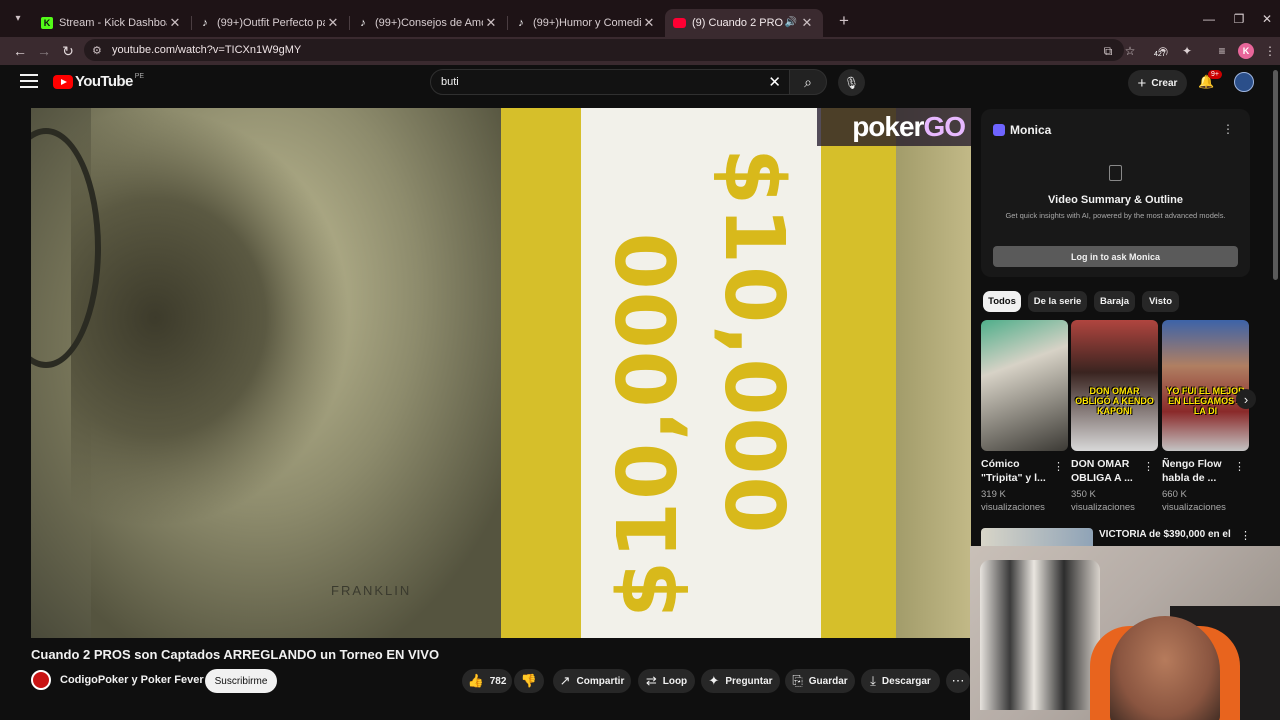 The image size is (1280, 720). What do you see at coordinates (1209, 18) in the screenshot?
I see `minimize-button: —` at bounding box center [1209, 18].